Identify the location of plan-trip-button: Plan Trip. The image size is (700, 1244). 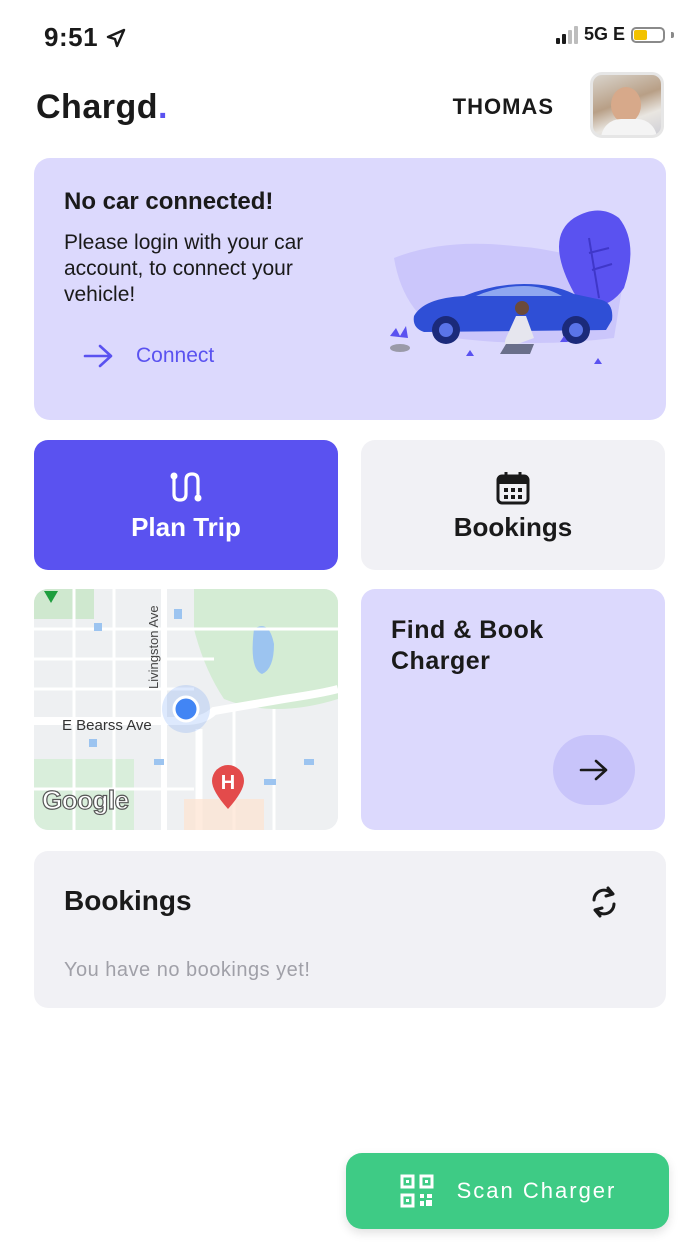
(186, 505).